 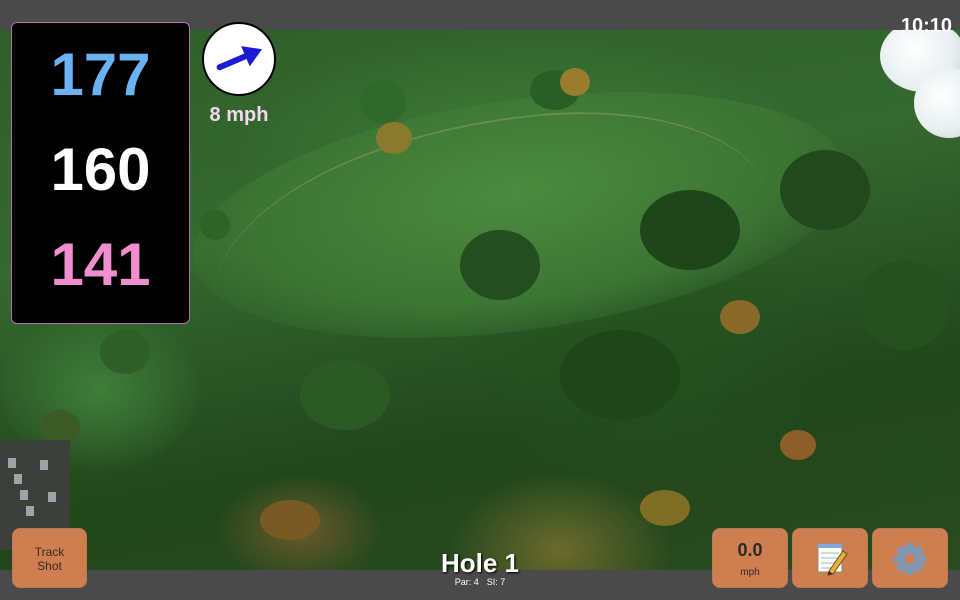 What do you see at coordinates (496, 582) in the screenshot?
I see `hole-stroke-index: SI: 7` at bounding box center [496, 582].